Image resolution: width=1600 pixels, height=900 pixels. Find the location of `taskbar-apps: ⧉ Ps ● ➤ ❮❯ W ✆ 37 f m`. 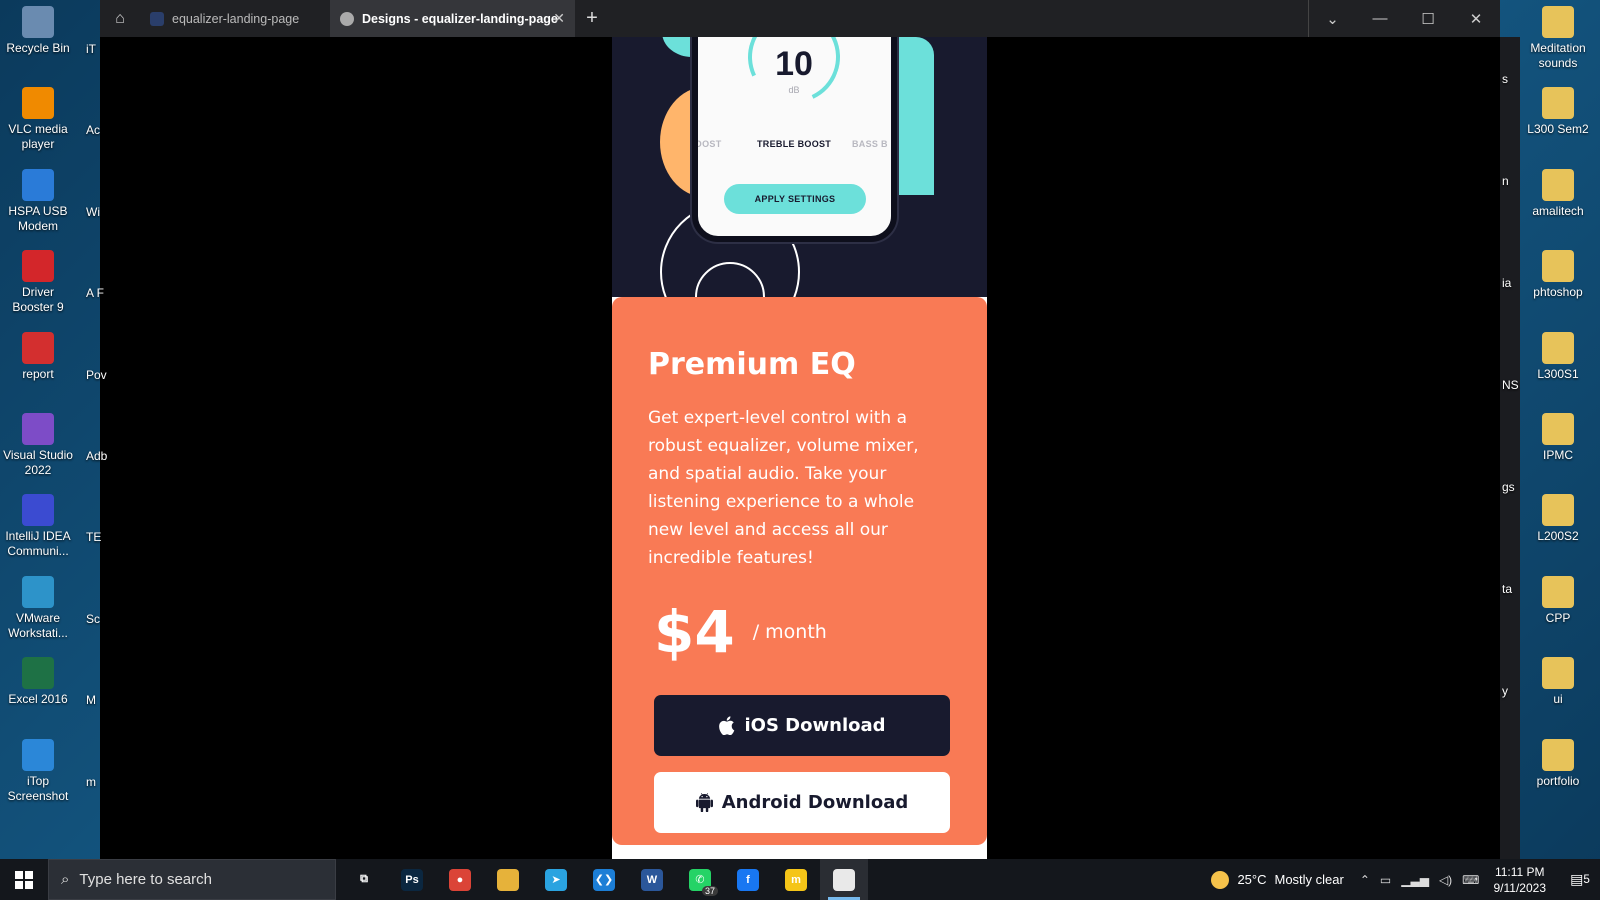

taskbar-apps: ⧉ Ps ● ➤ ❮❯ W ✆ 37 f m is located at coordinates (604, 879).